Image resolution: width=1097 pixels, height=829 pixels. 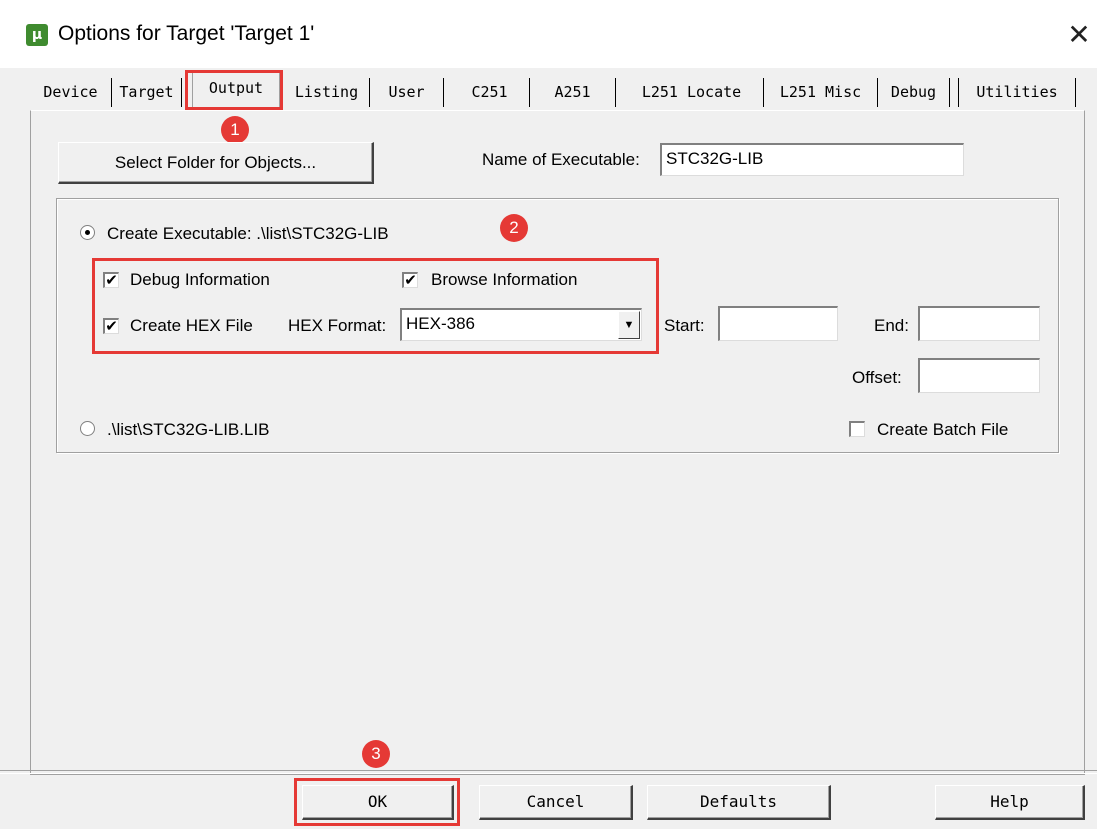 I want to click on chevron-down-icon: ▼, so click(x=629, y=325).